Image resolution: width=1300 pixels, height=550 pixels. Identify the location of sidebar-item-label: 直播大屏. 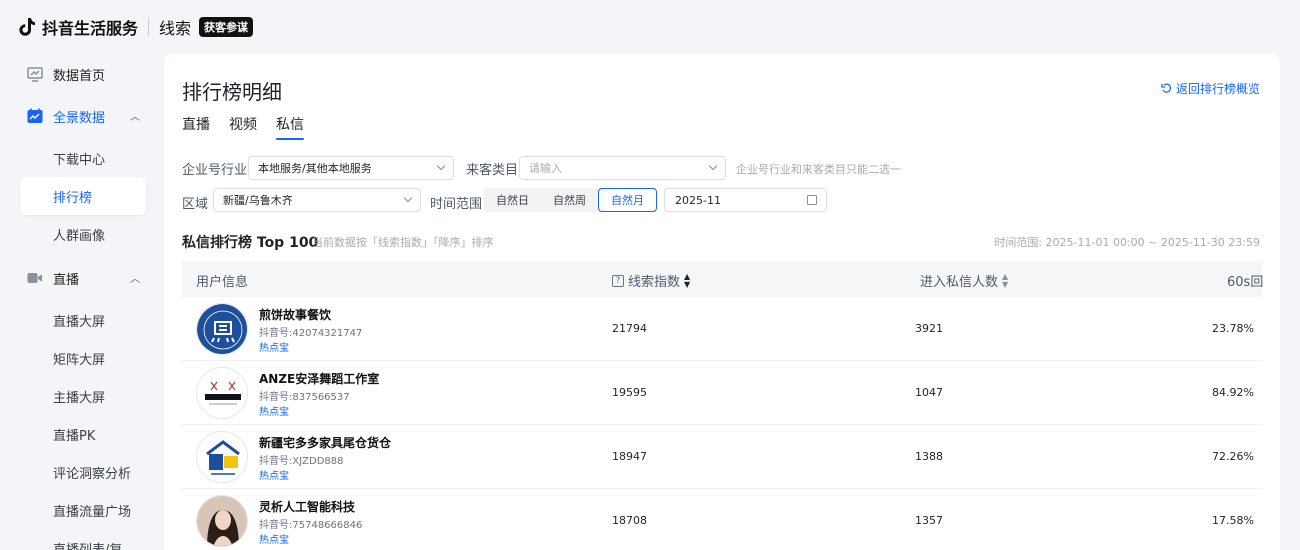
(79, 322).